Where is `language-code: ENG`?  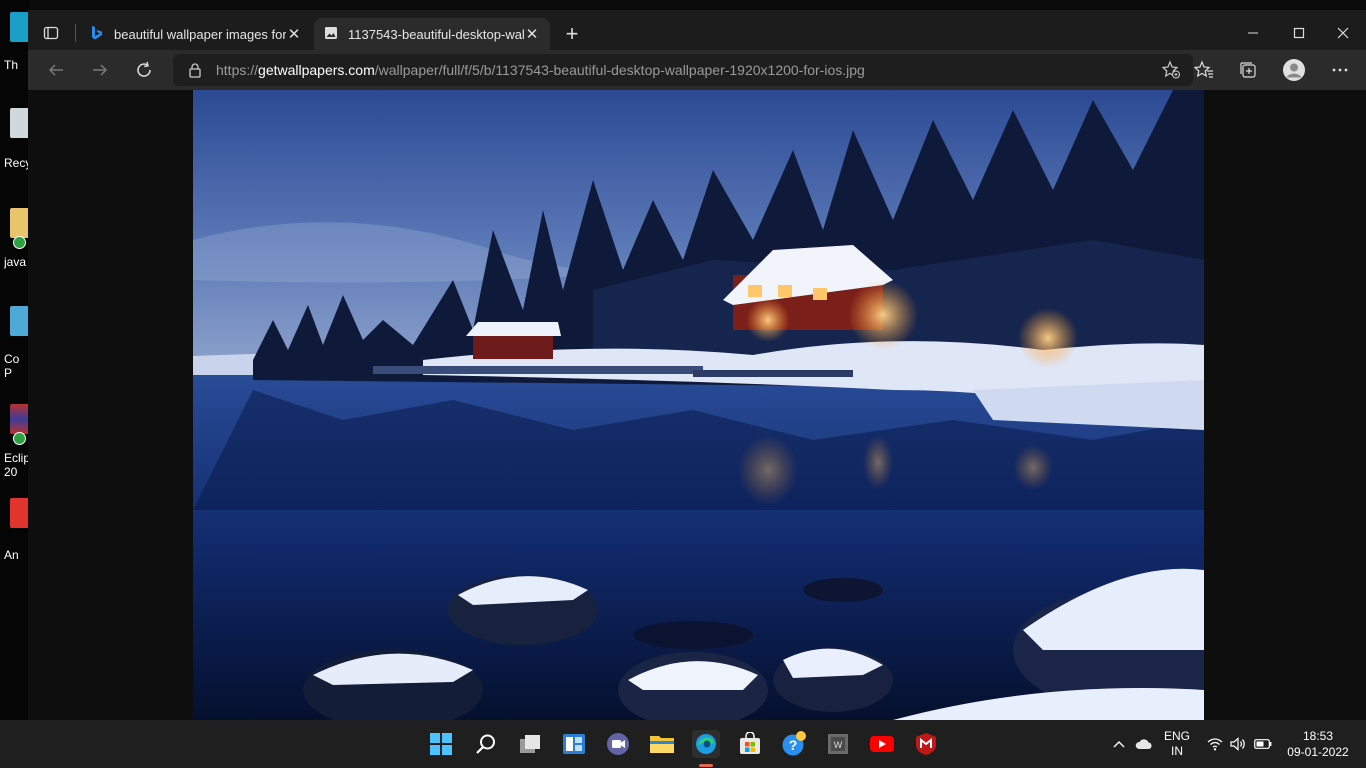 language-code: ENG is located at coordinates (1176, 736).